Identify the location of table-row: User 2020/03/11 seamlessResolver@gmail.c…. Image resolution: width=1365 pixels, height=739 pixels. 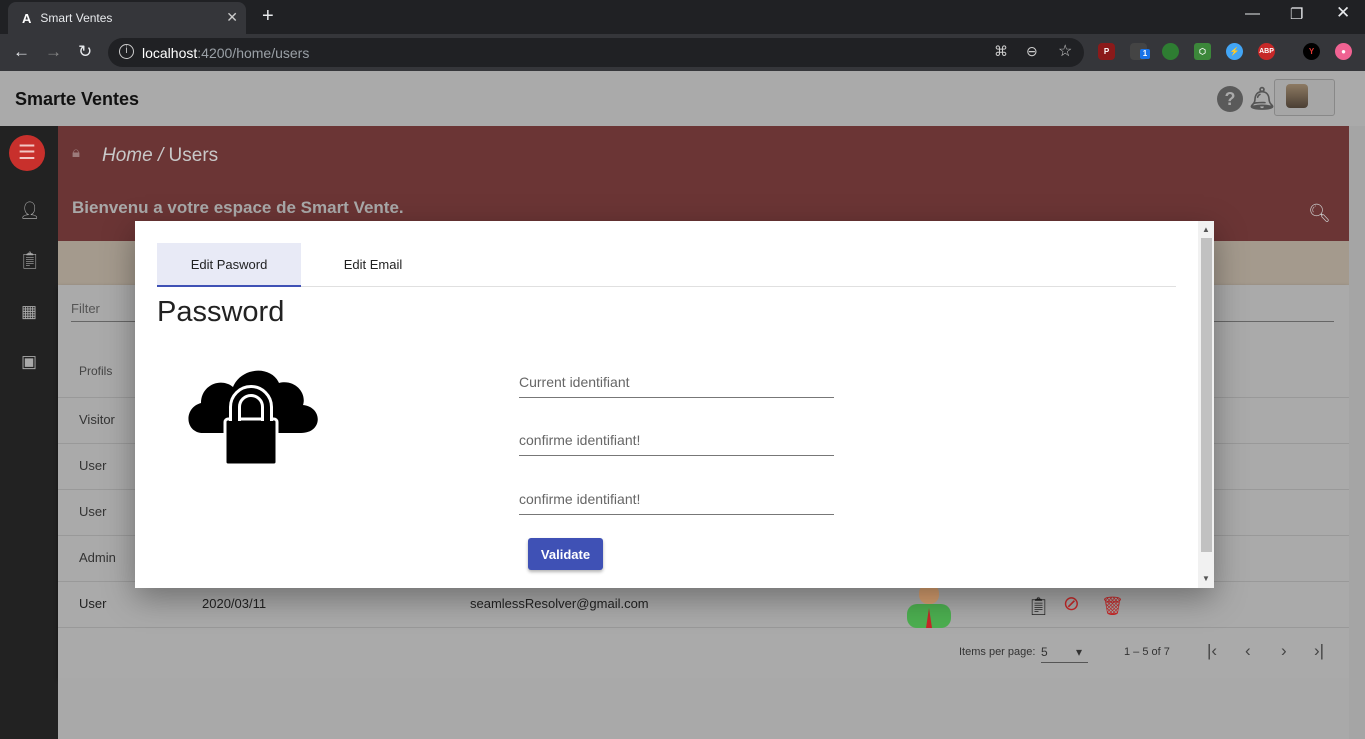
(703, 605).